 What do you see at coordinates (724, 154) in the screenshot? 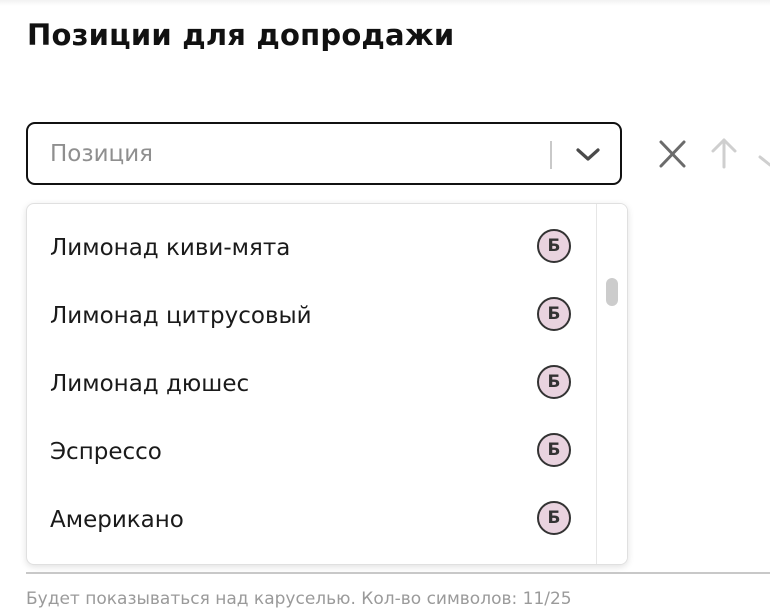
I see `arrow-up-icon` at bounding box center [724, 154].